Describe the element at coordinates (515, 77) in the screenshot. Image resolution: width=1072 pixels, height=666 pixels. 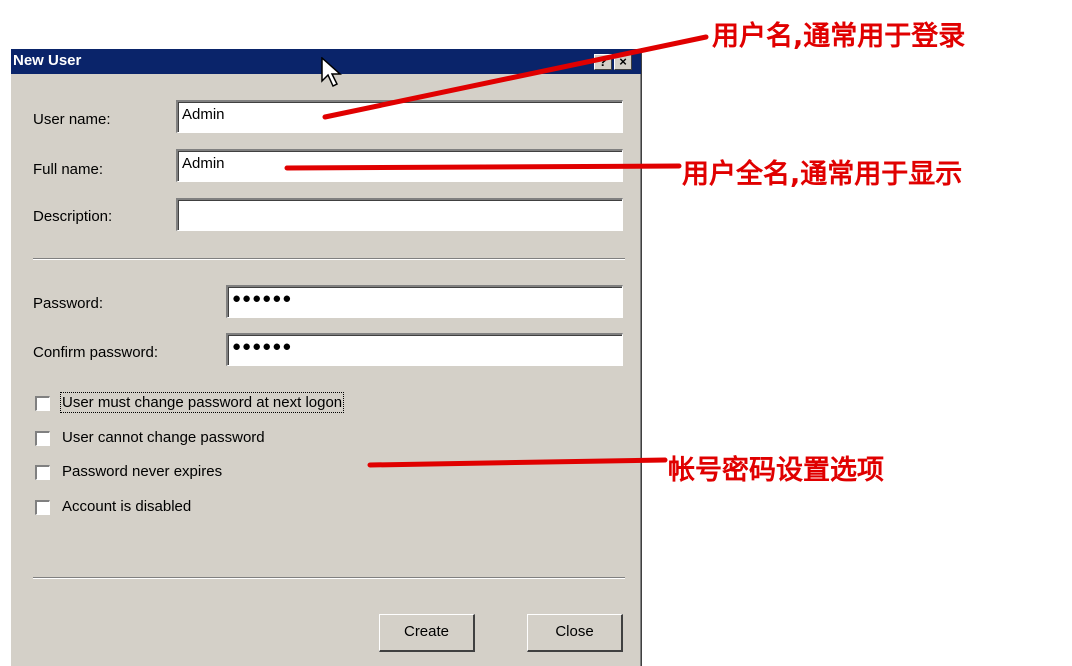
I see `annotation-line-username` at that location.